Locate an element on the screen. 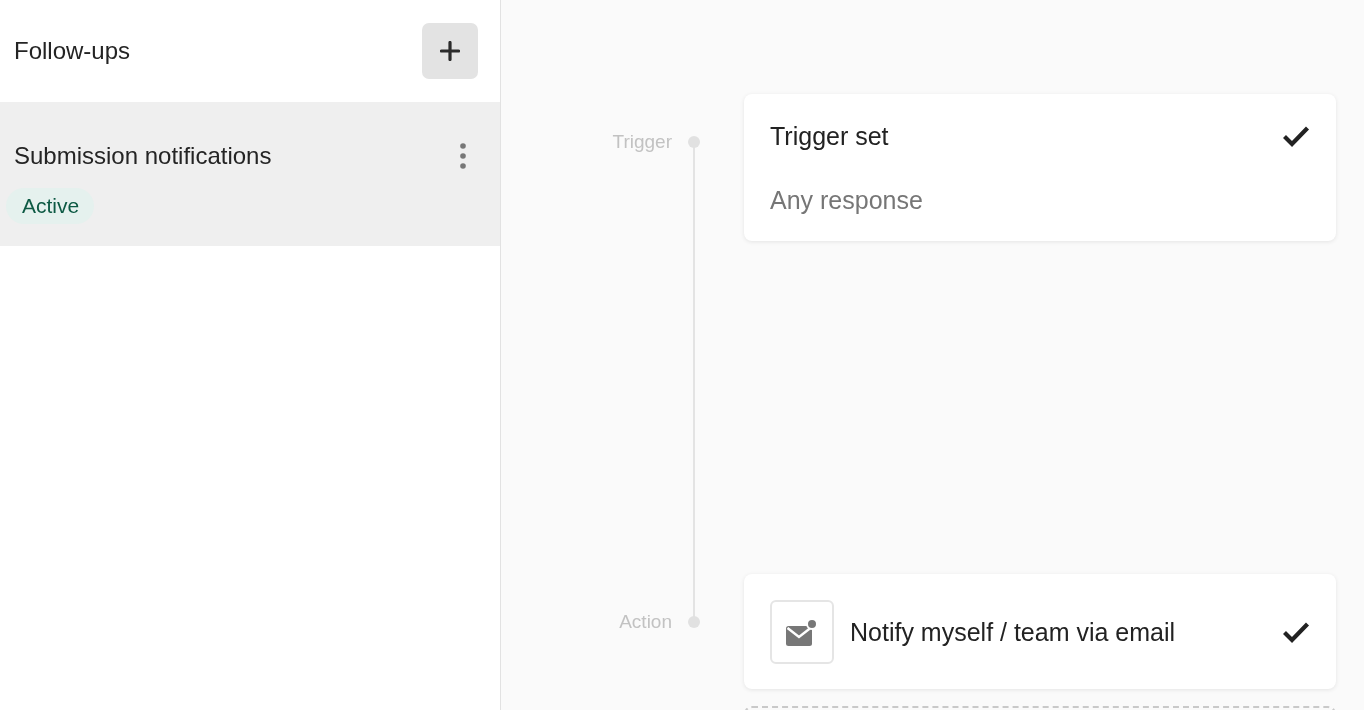 The height and width of the screenshot is (710, 1364). add-button is located at coordinates (450, 51).